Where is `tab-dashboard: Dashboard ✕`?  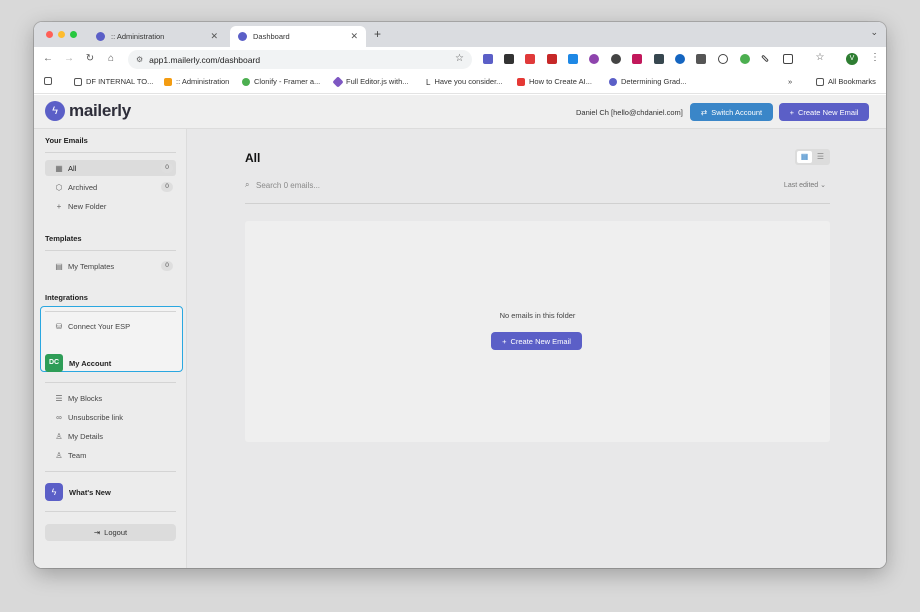
tab-dashboard: Dashboard ✕ is located at coordinates (298, 36).